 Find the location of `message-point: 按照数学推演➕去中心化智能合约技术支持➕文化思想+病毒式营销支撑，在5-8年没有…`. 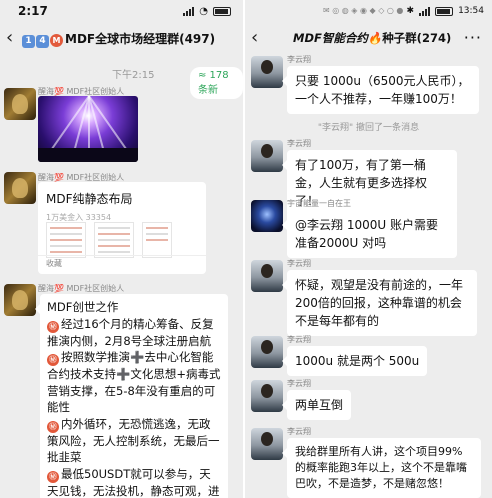

message-point: 按照数学推演➕去中心化智能合约技术支持➕文化思想+病毒式营销支撑，在5-8年没有… is located at coordinates (134, 382).